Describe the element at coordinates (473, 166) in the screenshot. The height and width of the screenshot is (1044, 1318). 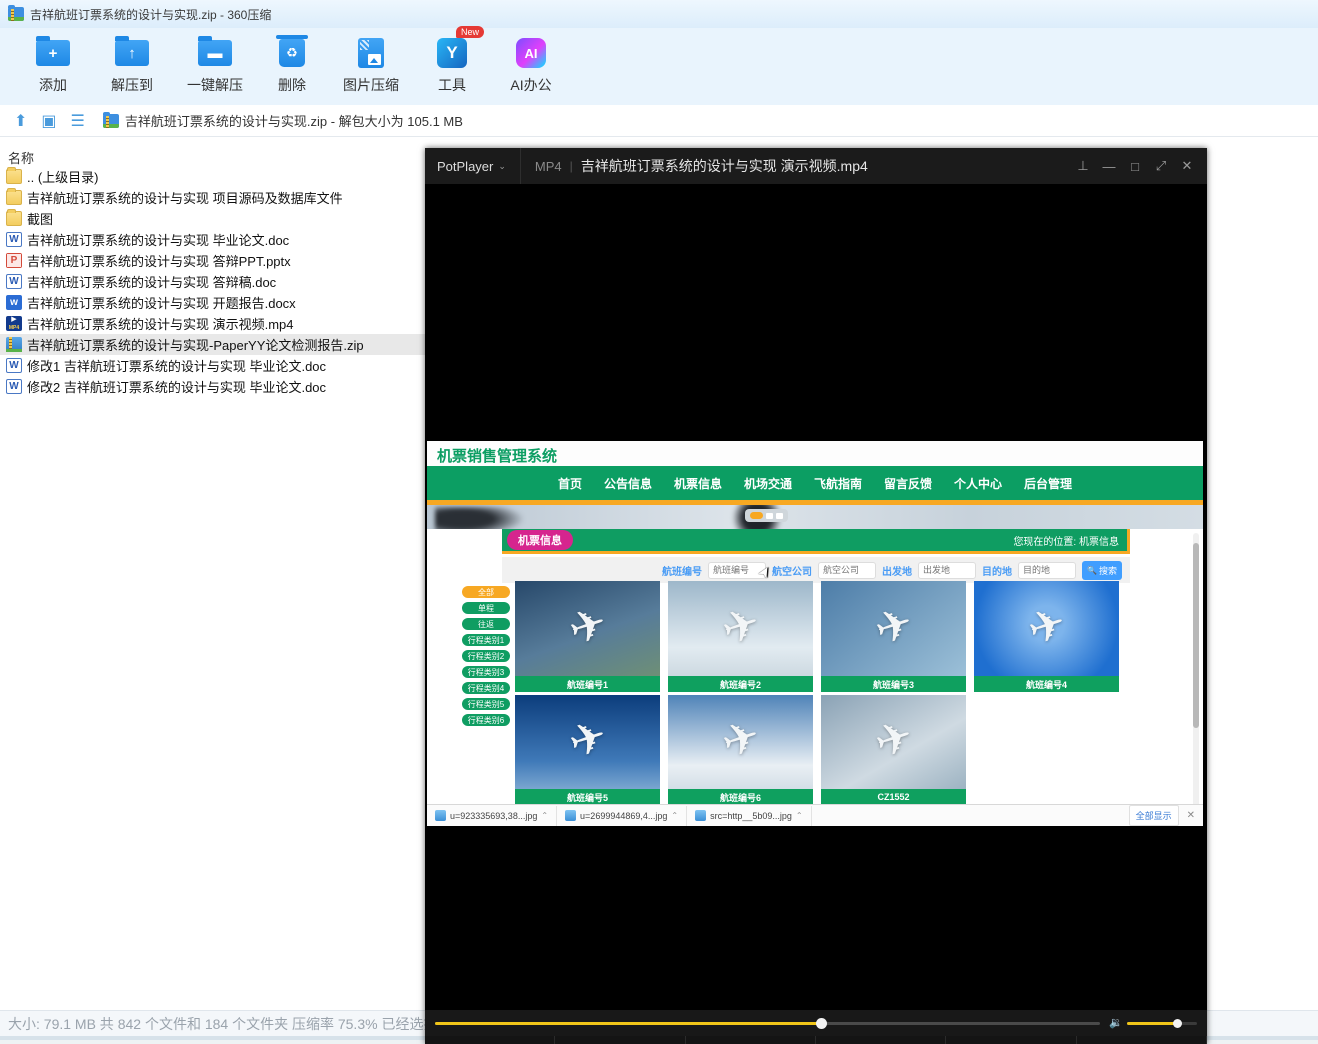
I see `potplayer-menu-button: PotPlayer ⌄` at that location.